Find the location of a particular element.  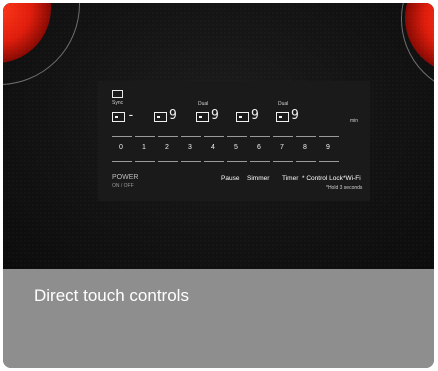

simmer-button: Simmer is located at coordinates (258, 178).